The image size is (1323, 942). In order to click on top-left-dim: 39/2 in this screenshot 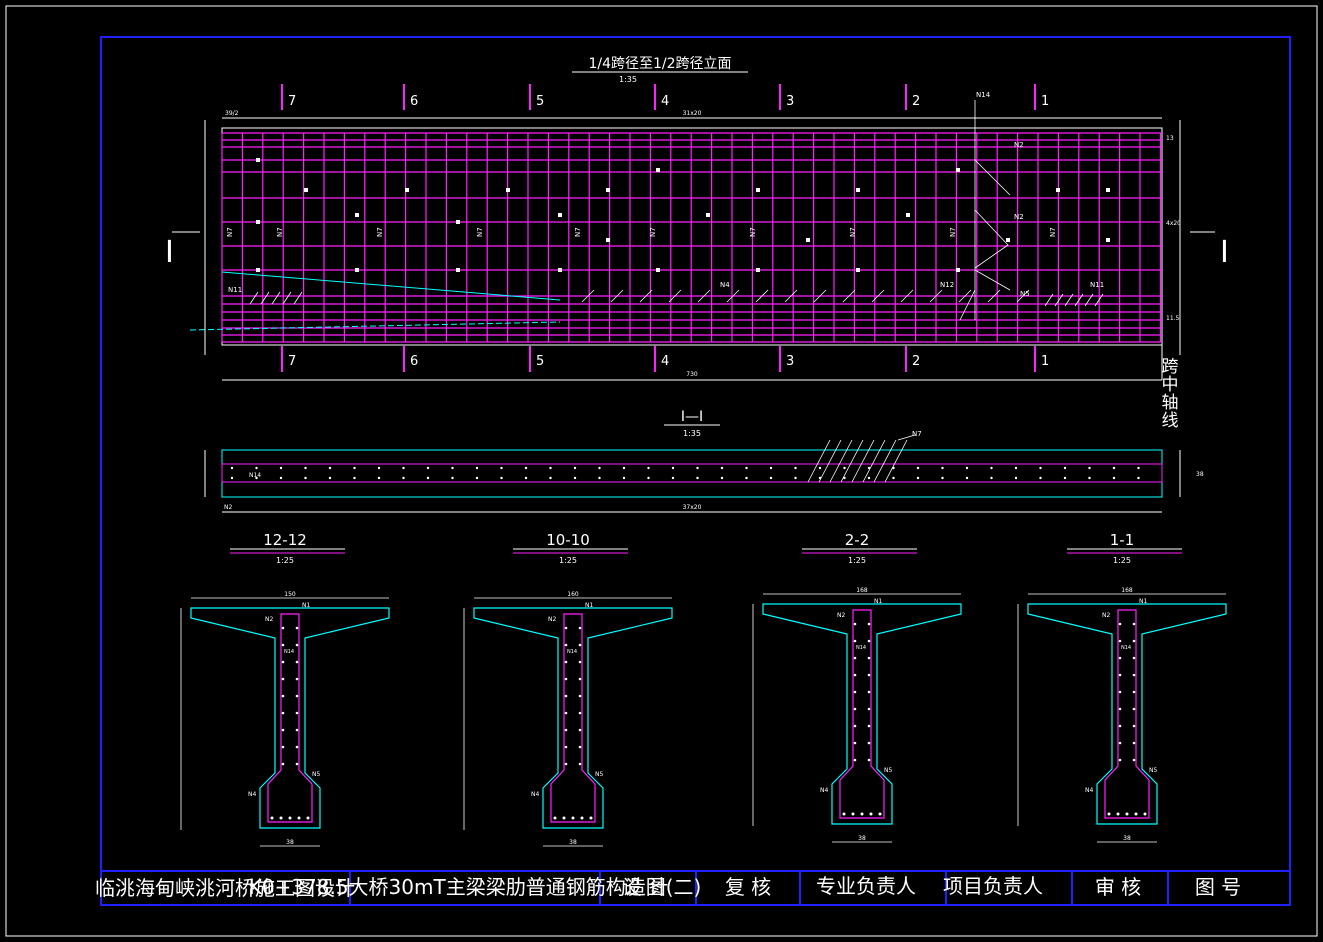, I will do `click(232, 113)`.